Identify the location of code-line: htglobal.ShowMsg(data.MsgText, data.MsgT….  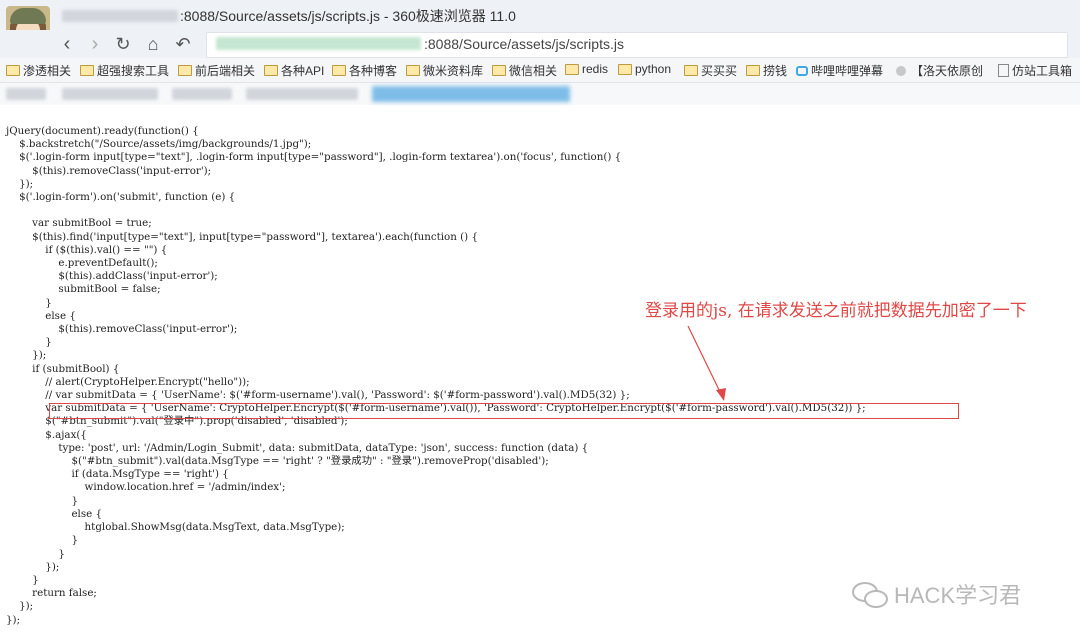
(175, 527).